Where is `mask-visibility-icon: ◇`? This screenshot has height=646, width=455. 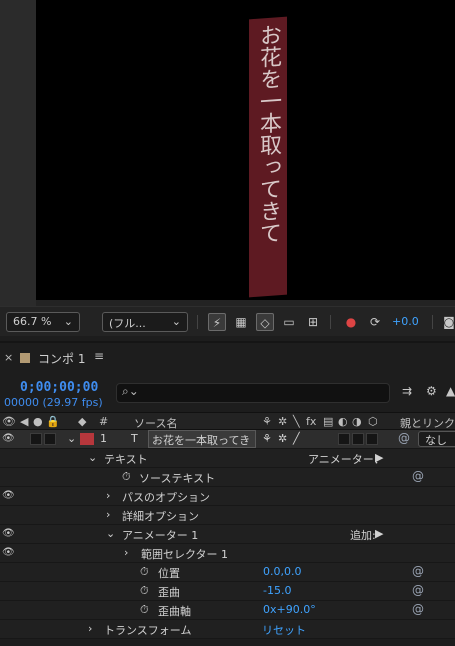
mask-visibility-icon: ◇ is located at coordinates (265, 322).